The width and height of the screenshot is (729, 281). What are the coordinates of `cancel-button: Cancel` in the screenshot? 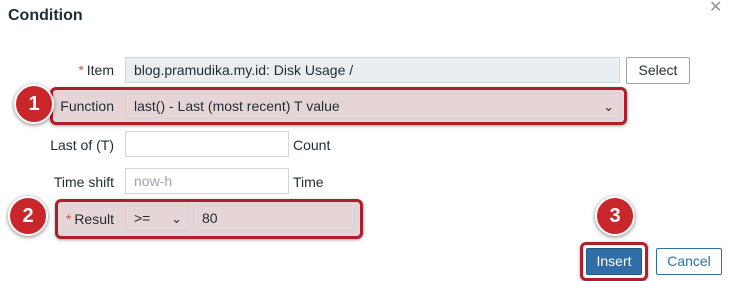 It's located at (689, 261).